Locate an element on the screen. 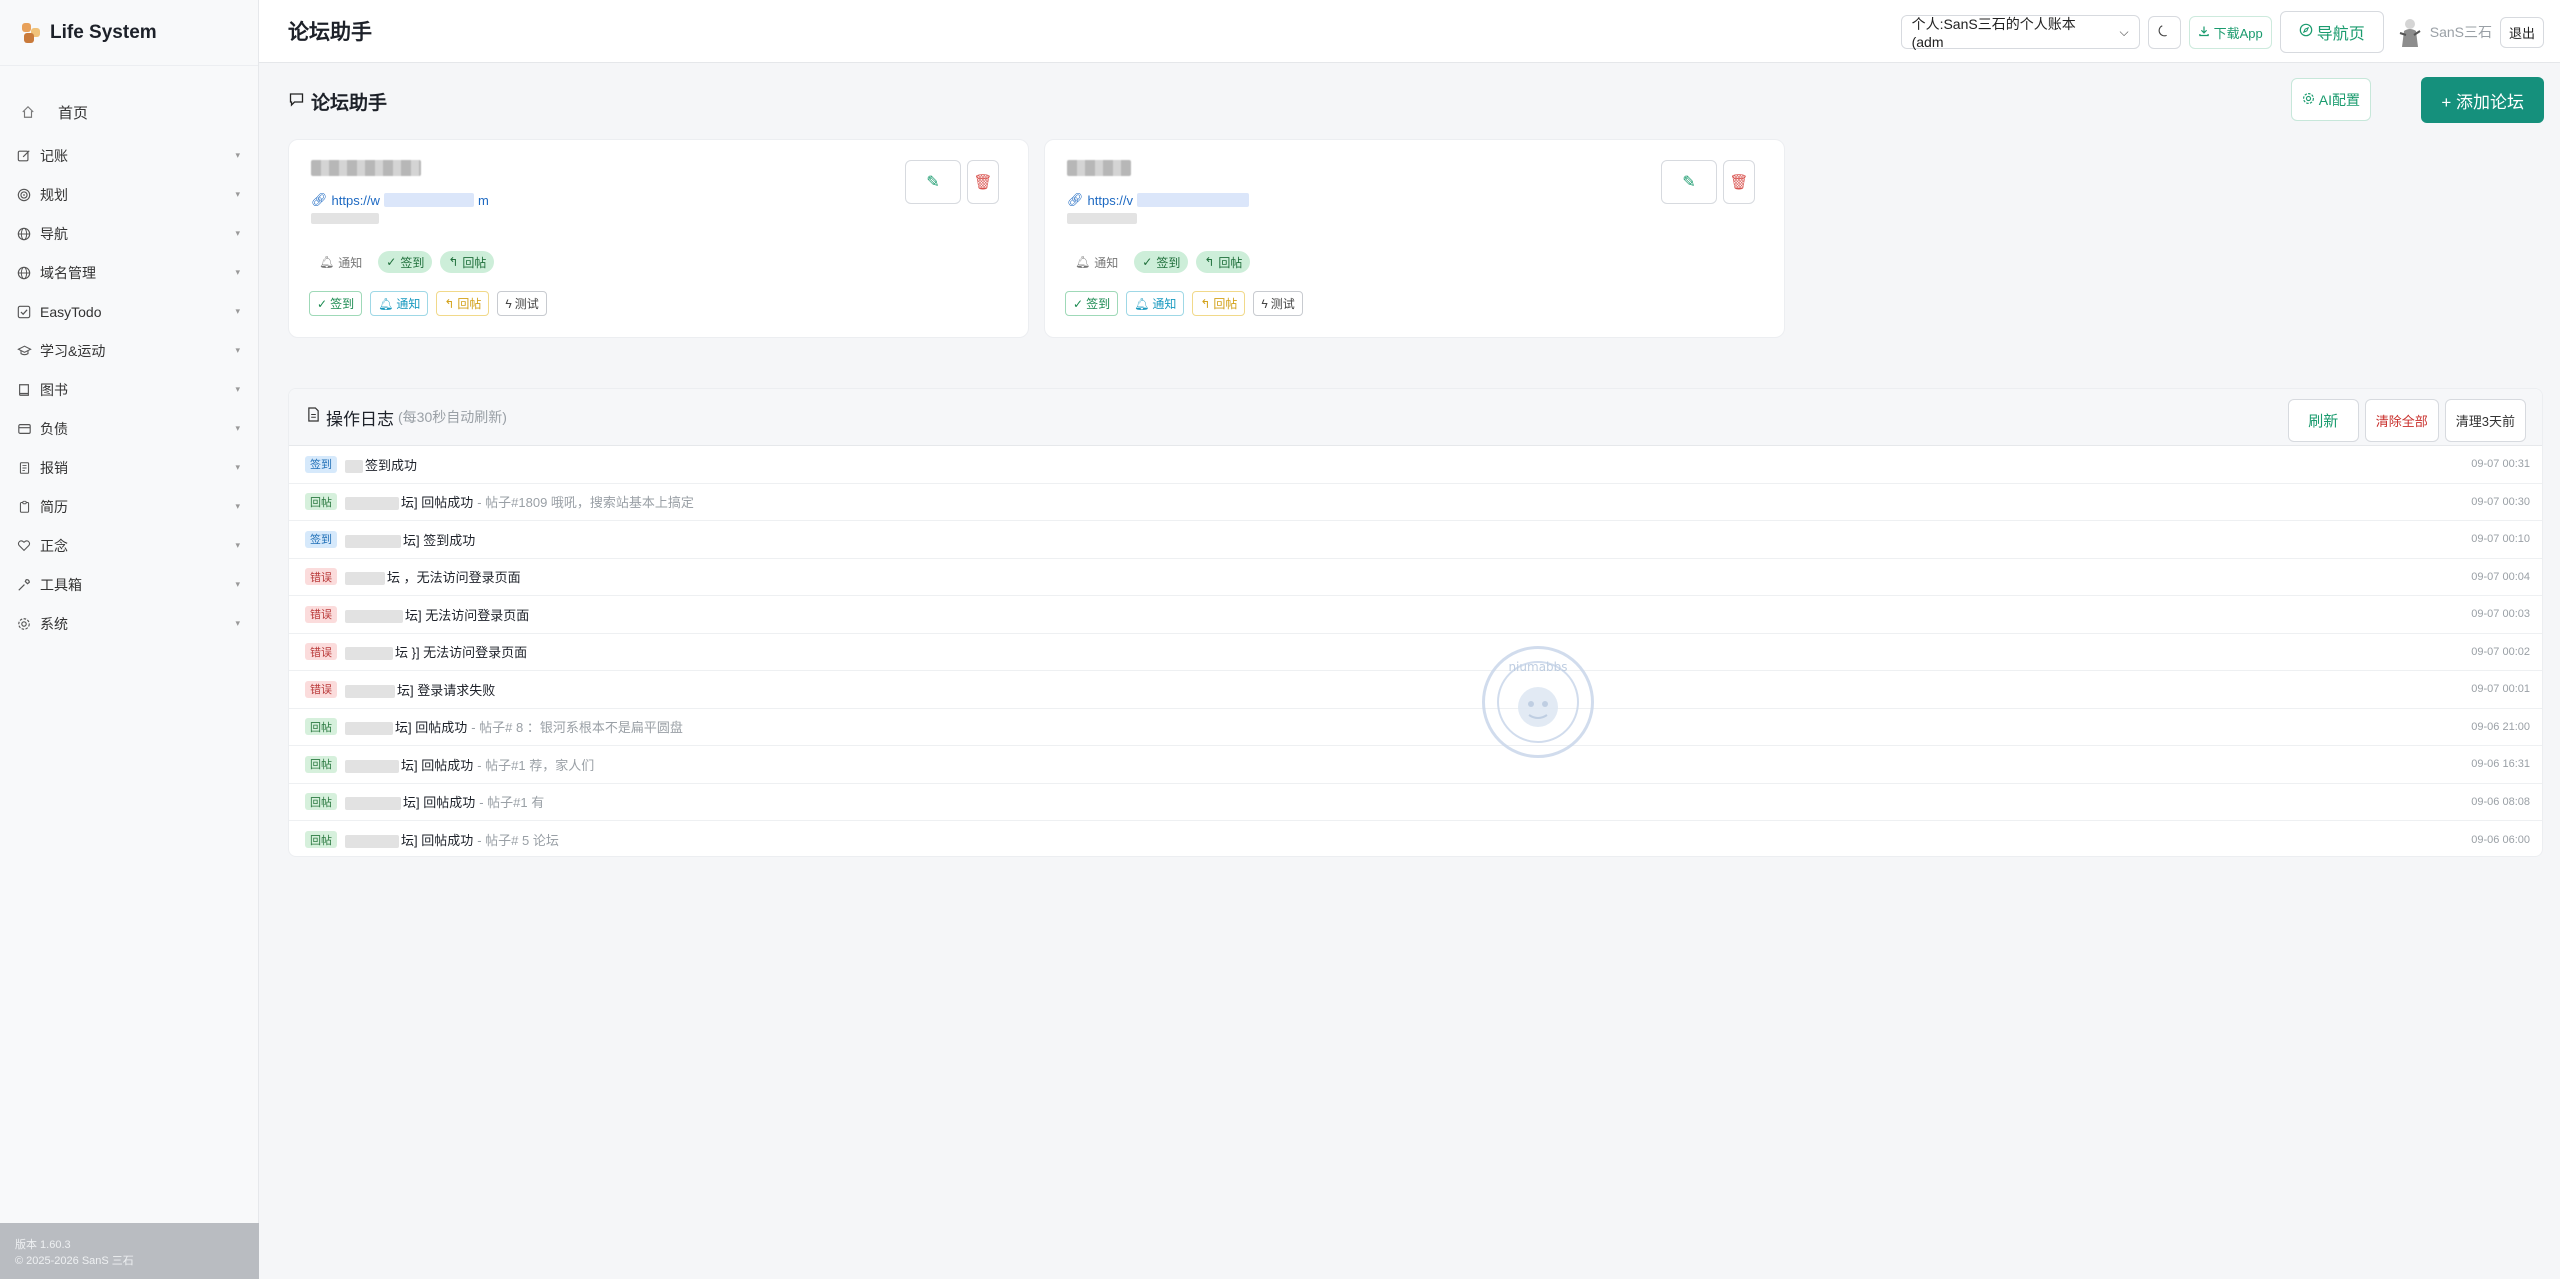  app-logo-icon is located at coordinates (31, 33).